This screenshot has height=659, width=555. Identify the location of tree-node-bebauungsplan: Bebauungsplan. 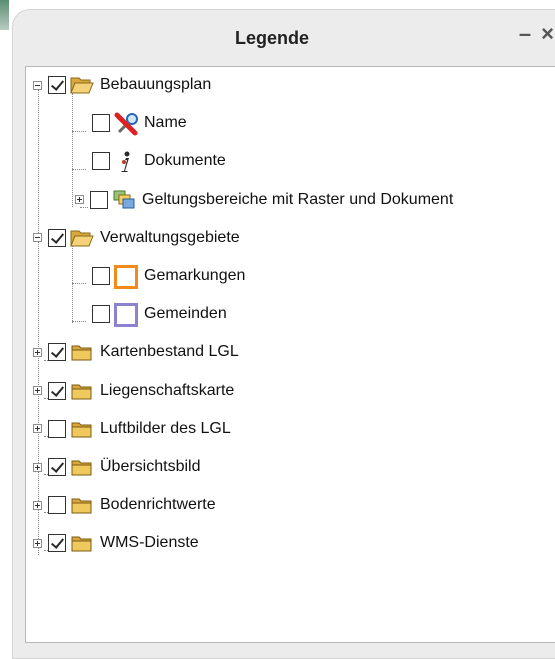
(122, 85).